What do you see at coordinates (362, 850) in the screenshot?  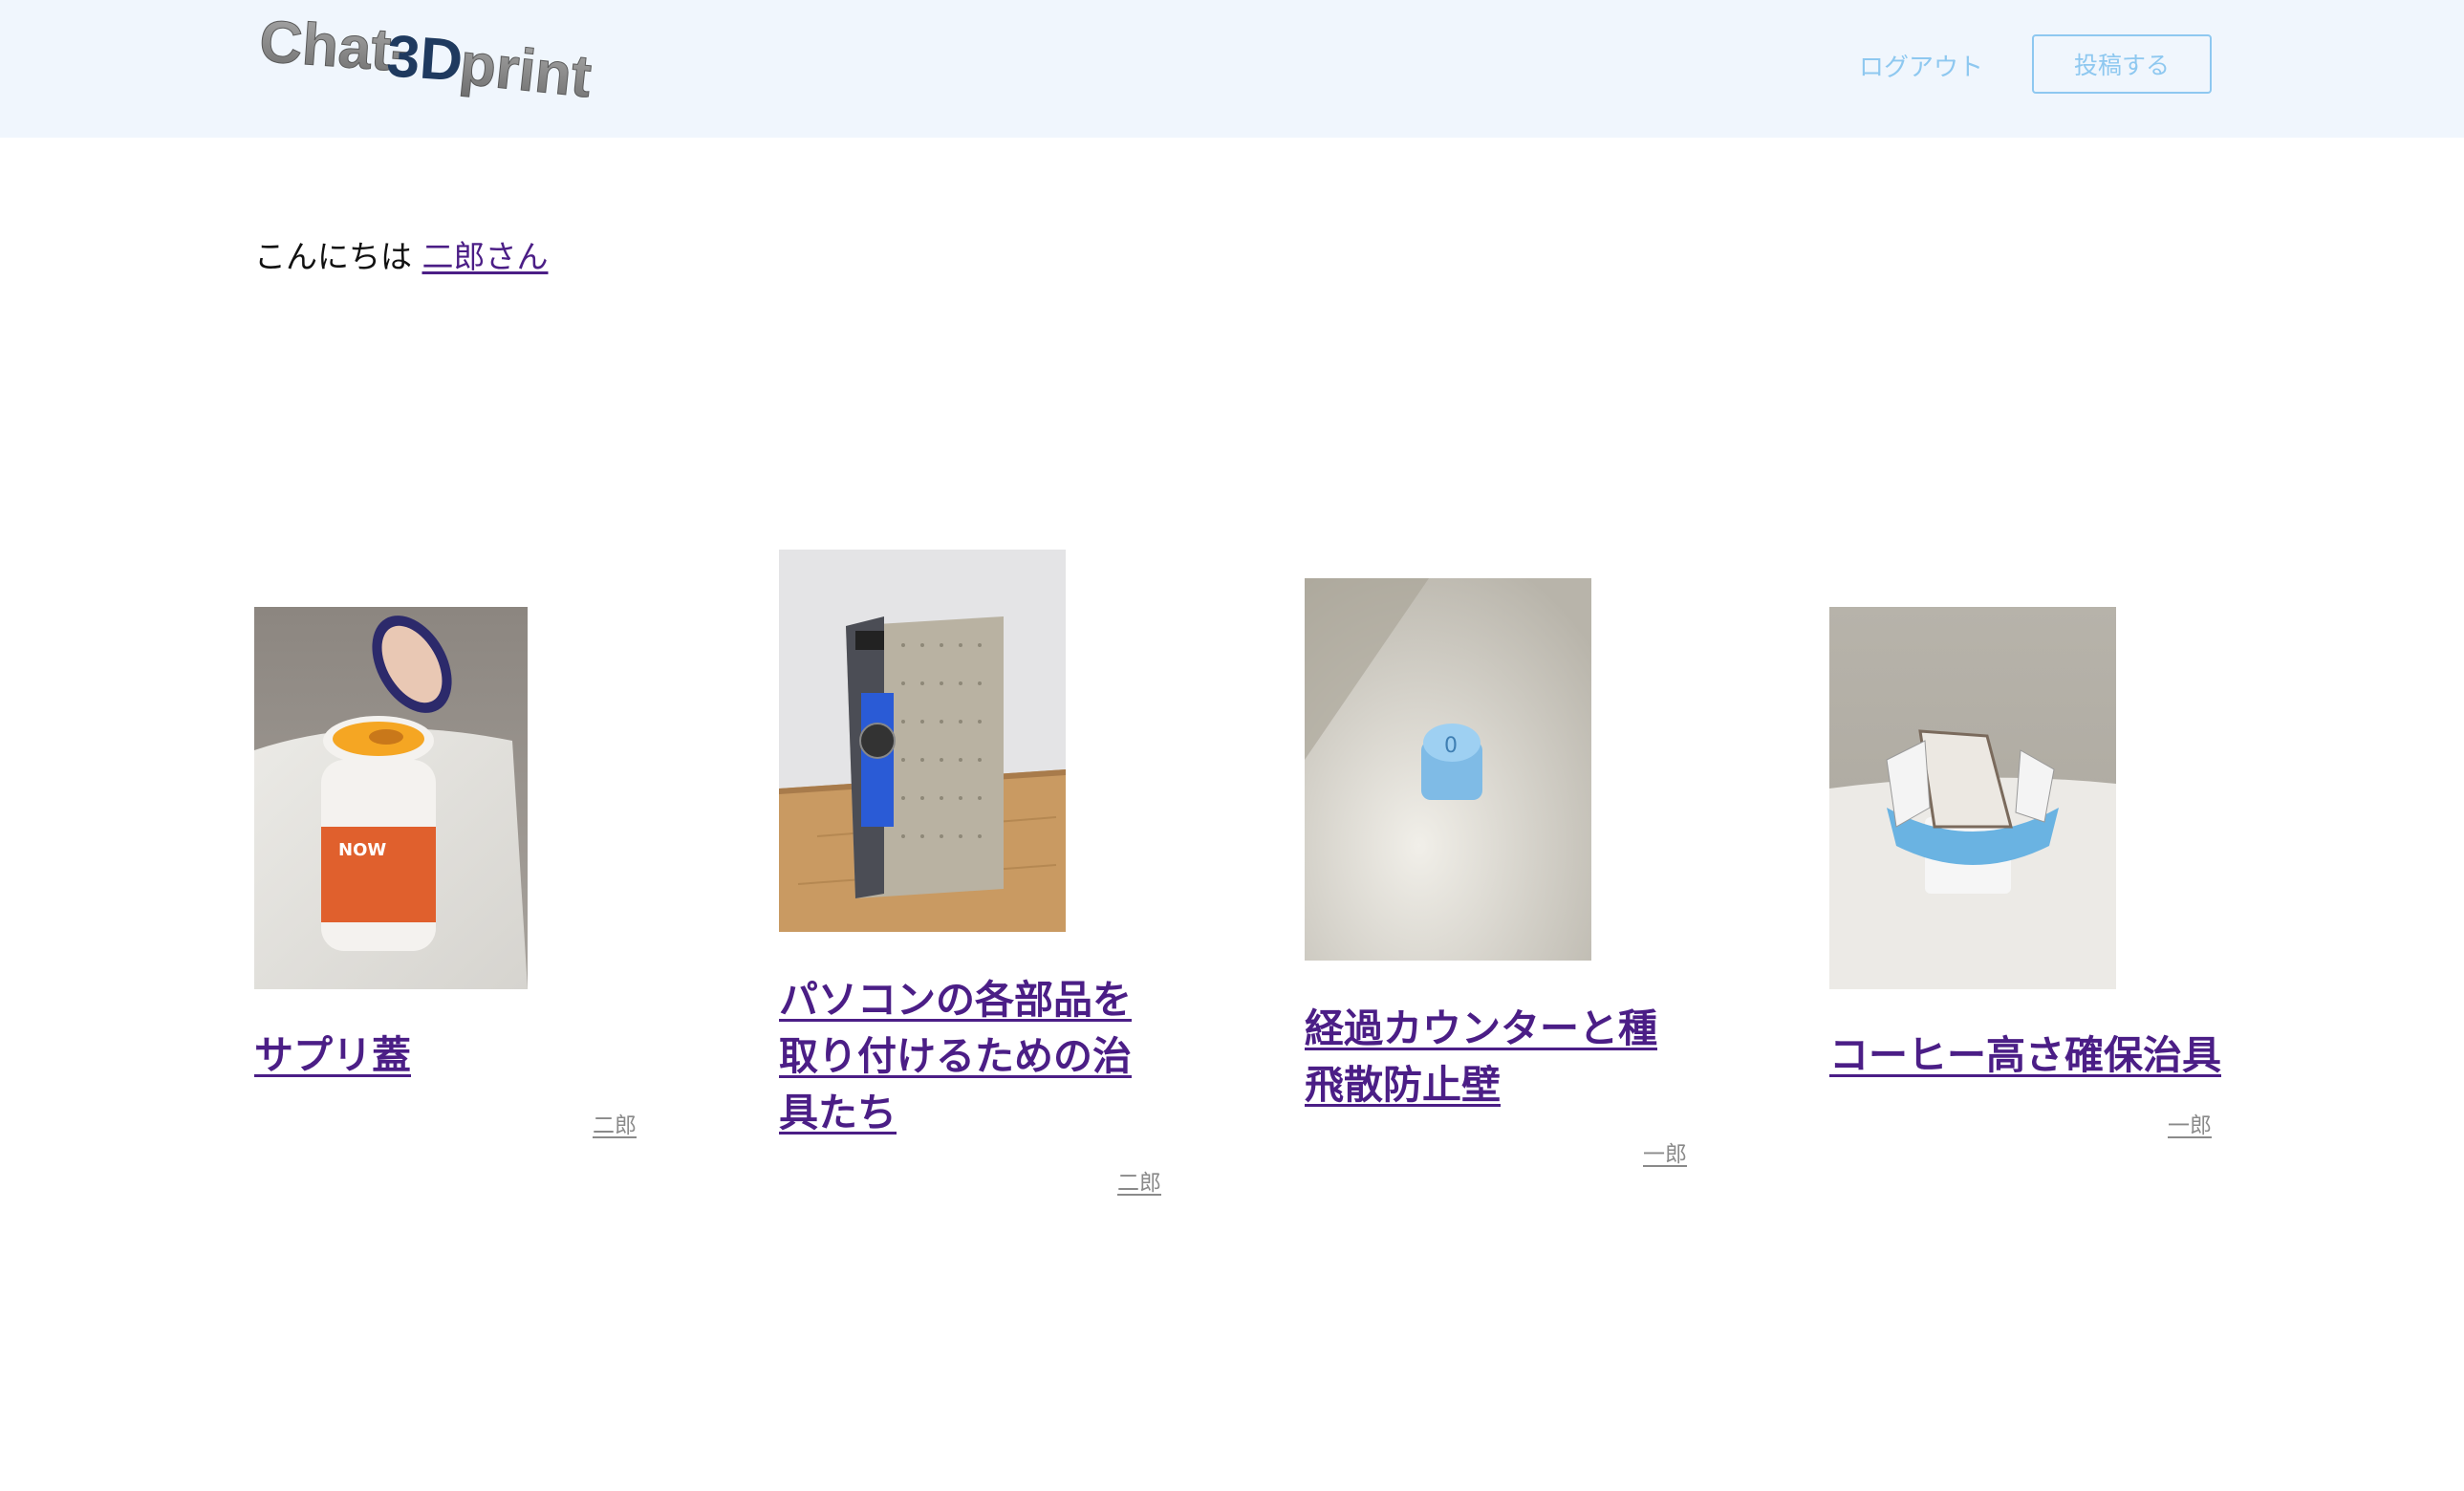 I see `svg-text: NOW` at bounding box center [362, 850].